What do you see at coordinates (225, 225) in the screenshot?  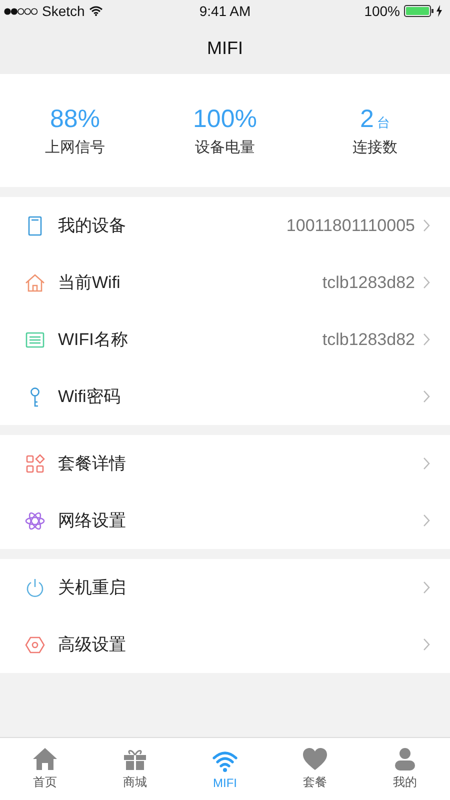 I see `menu-row: 我的设备 10011801110005` at bounding box center [225, 225].